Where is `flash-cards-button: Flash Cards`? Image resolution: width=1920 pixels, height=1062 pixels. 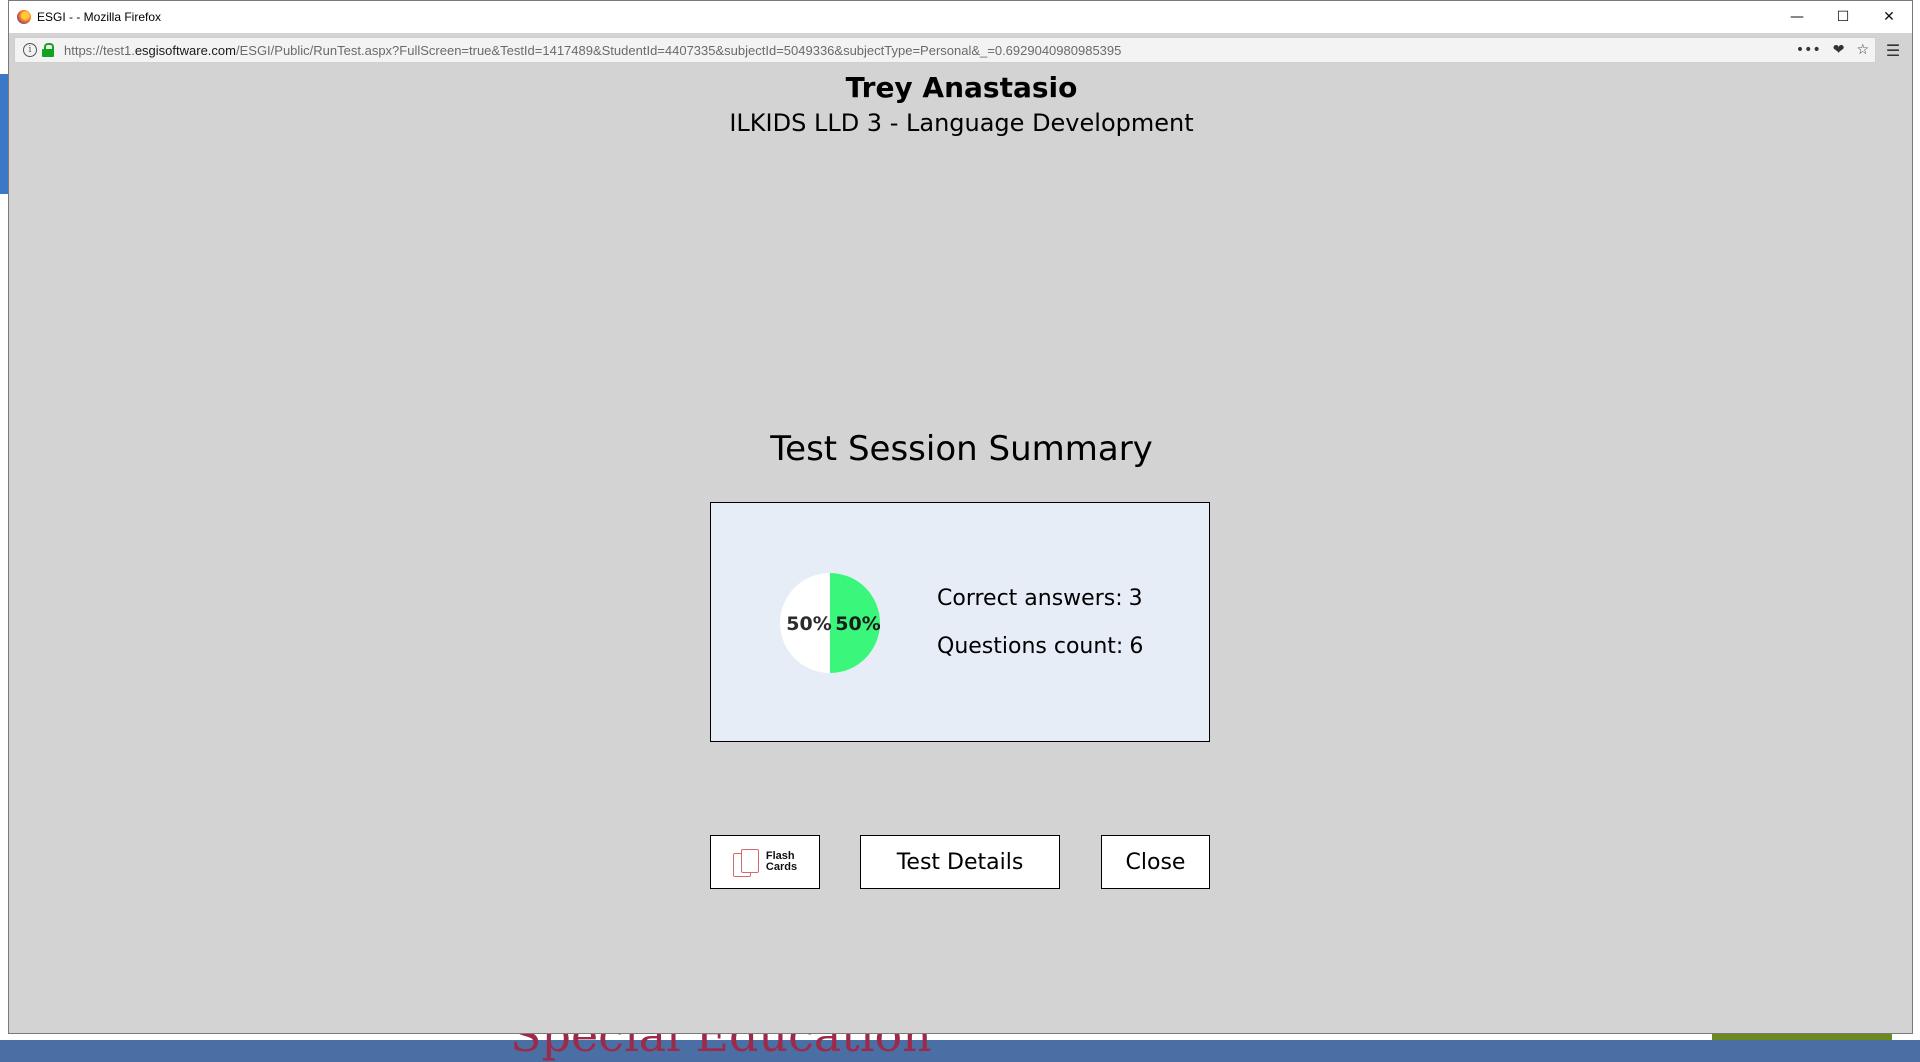
flash-cards-button: Flash Cards is located at coordinates (765, 862).